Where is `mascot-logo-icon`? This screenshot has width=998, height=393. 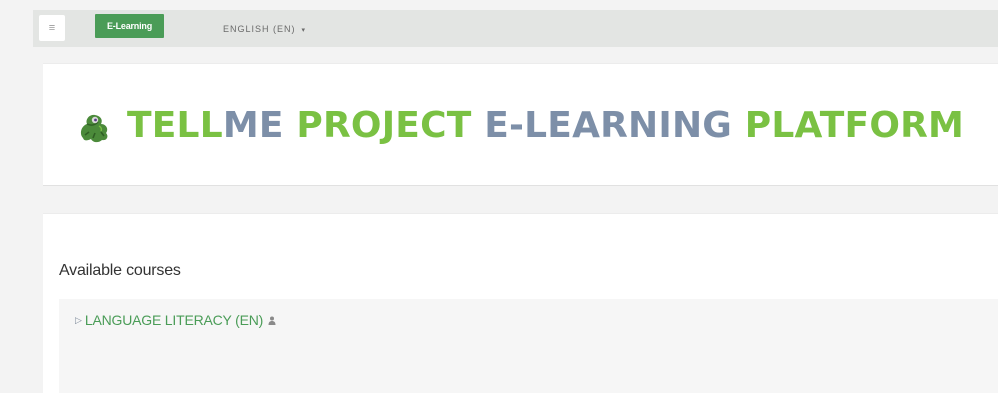 mascot-logo-icon is located at coordinates (94, 128).